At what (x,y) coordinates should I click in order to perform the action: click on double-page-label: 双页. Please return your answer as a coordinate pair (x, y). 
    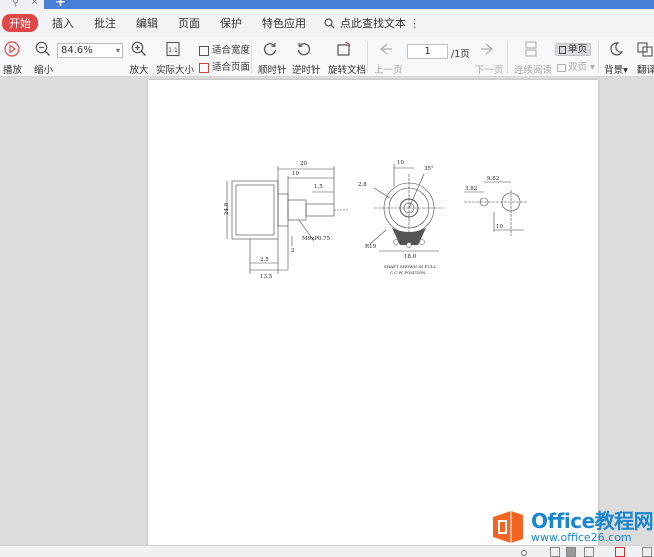
    Looking at the image, I should click on (578, 67).